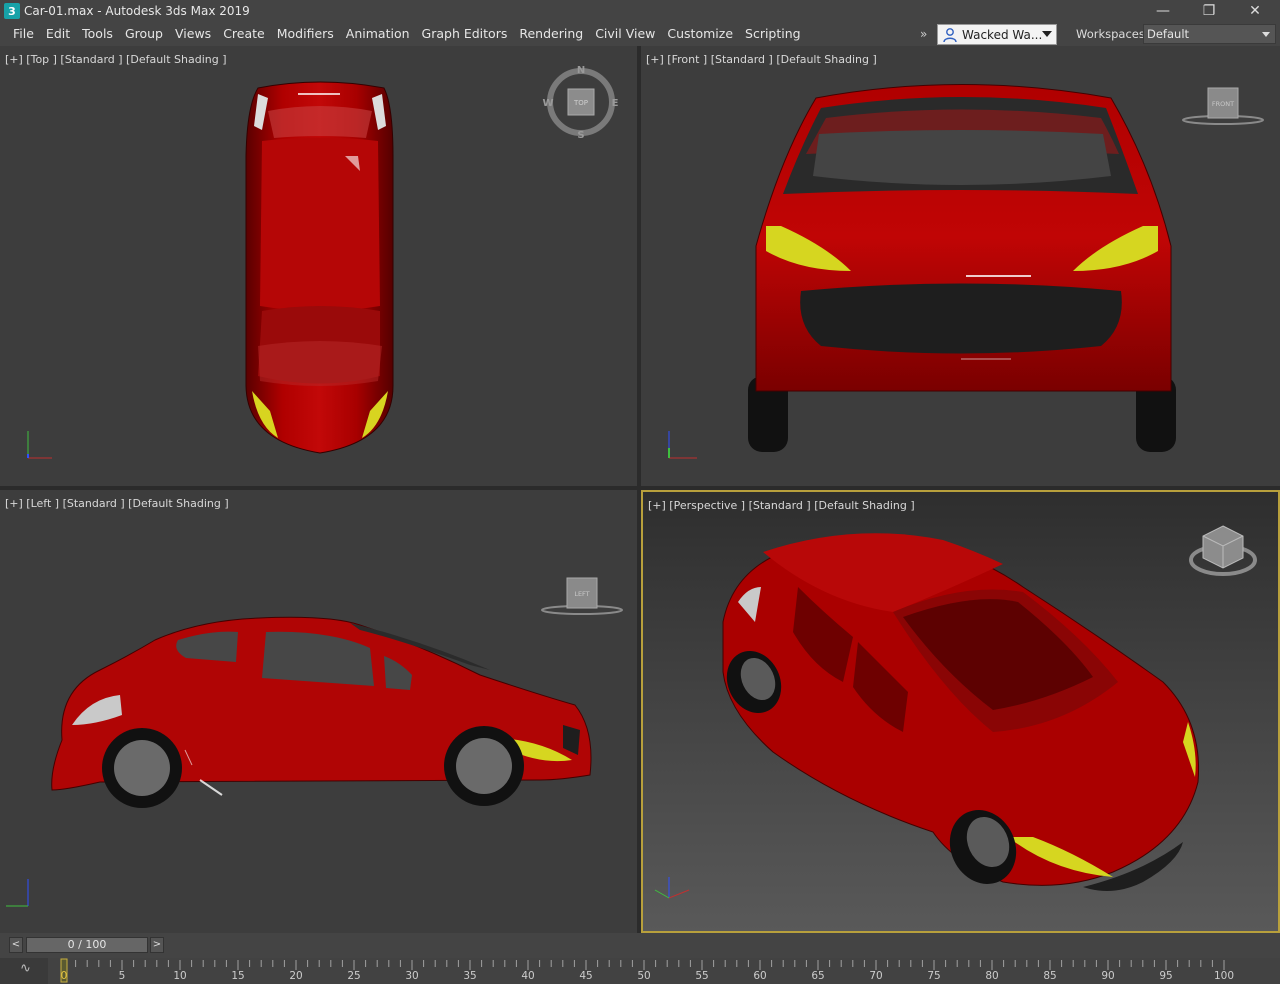 This screenshot has height=984, width=1280. Describe the element at coordinates (1225, 554) in the screenshot. I see `viewcube` at that location.